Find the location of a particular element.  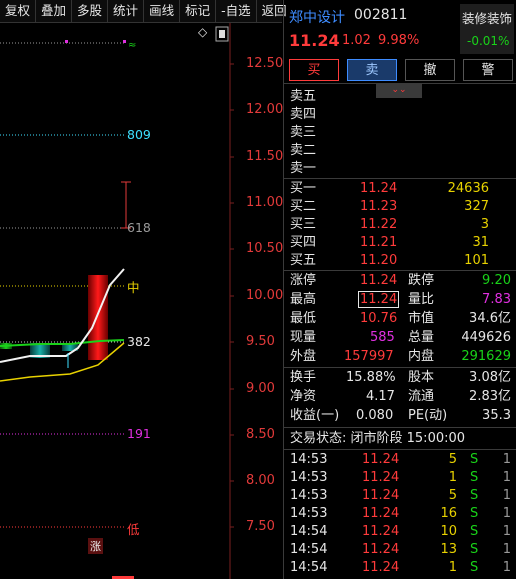

outer-label: 外盘 is located at coordinates (303, 356).